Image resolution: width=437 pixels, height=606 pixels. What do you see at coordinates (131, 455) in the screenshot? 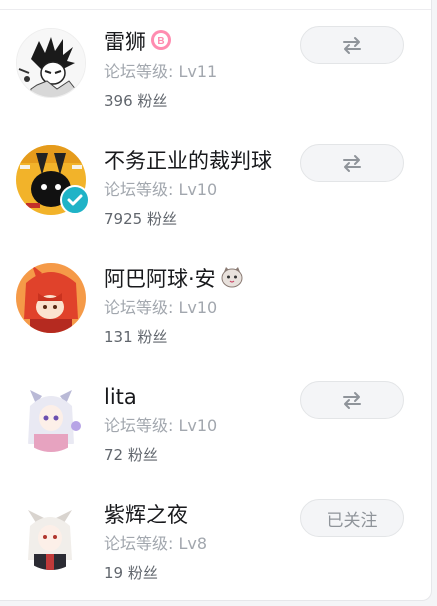
I see `fans-count: 72 粉丝` at bounding box center [131, 455].